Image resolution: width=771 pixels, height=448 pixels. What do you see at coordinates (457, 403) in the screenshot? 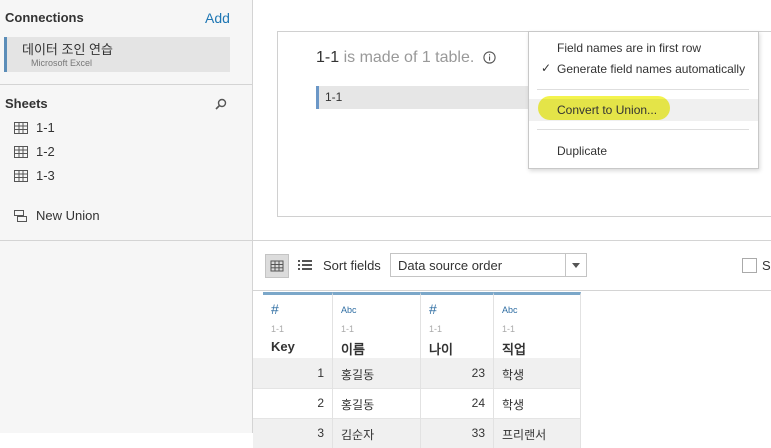
I see `table-cell: 24` at bounding box center [457, 403].